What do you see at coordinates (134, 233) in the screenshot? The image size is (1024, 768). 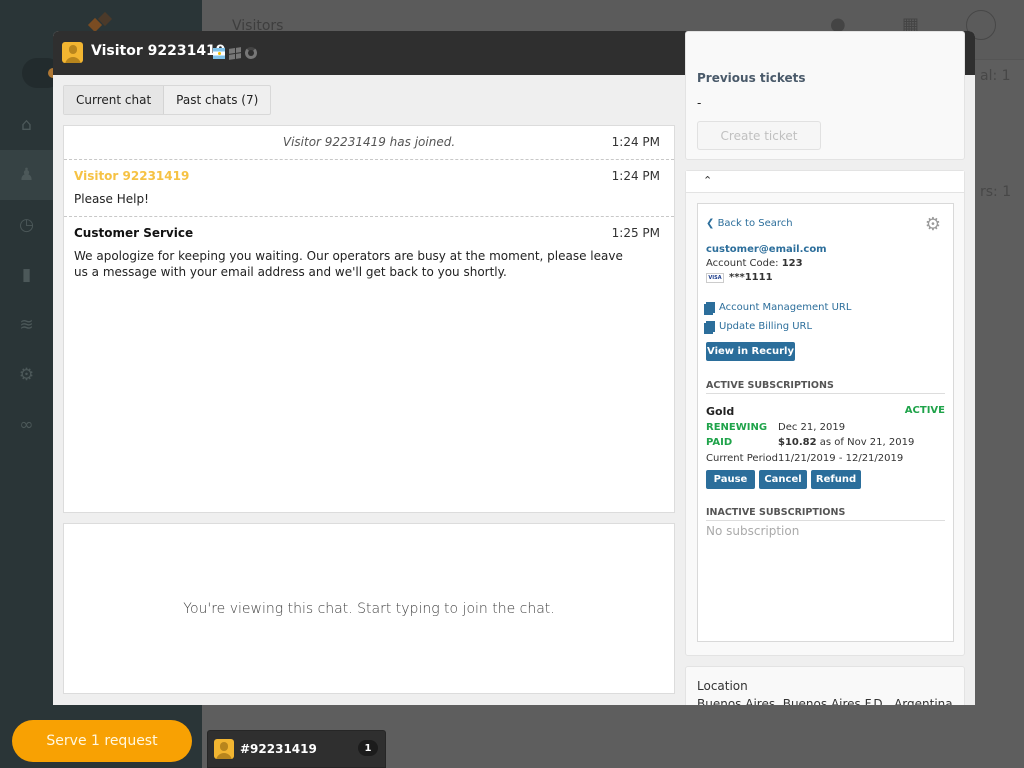 I see `message-author: Customer Service` at bounding box center [134, 233].